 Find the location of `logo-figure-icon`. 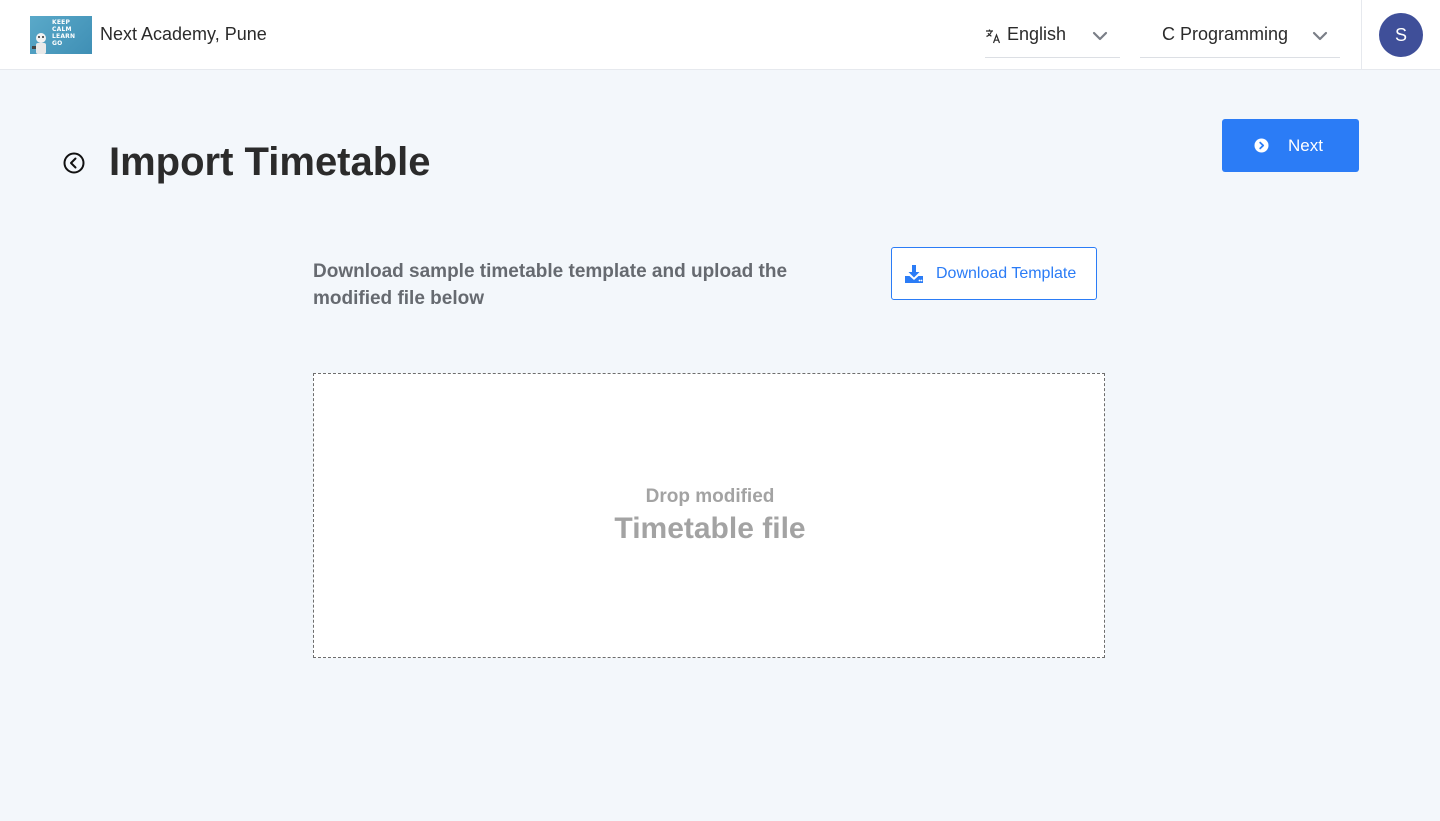

logo-figure-icon is located at coordinates (39, 43).